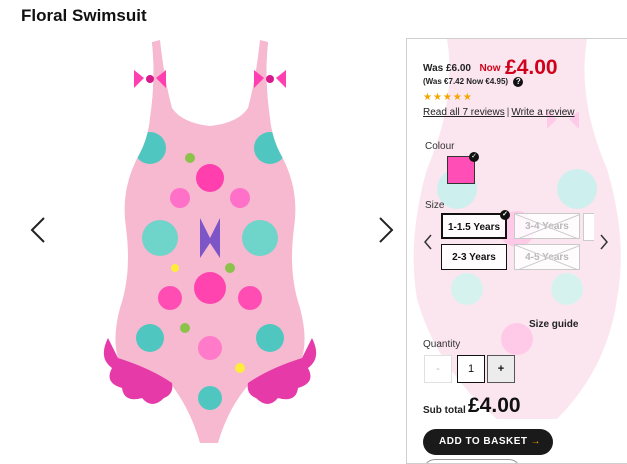 This screenshot has height=464, width=627. Describe the element at coordinates (588, 227) in the screenshot. I see `size-option-partial` at that location.